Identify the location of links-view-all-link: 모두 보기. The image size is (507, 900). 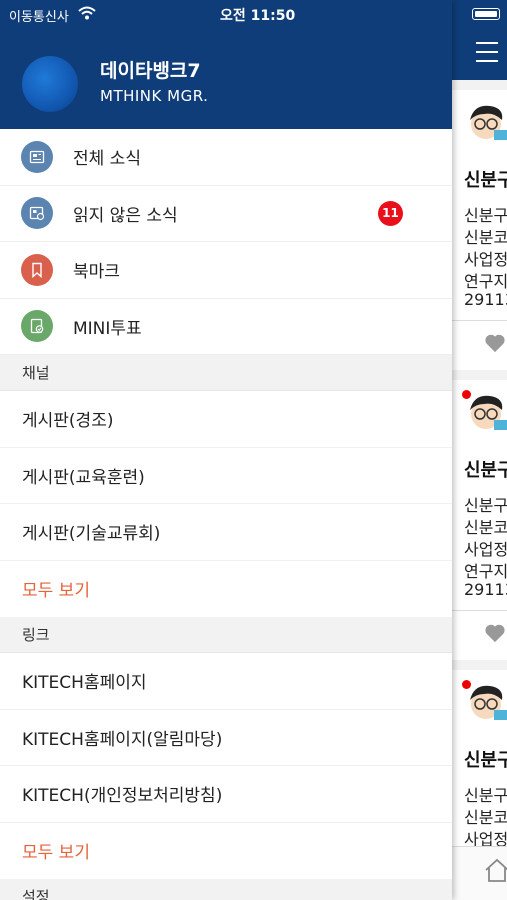
(226, 851).